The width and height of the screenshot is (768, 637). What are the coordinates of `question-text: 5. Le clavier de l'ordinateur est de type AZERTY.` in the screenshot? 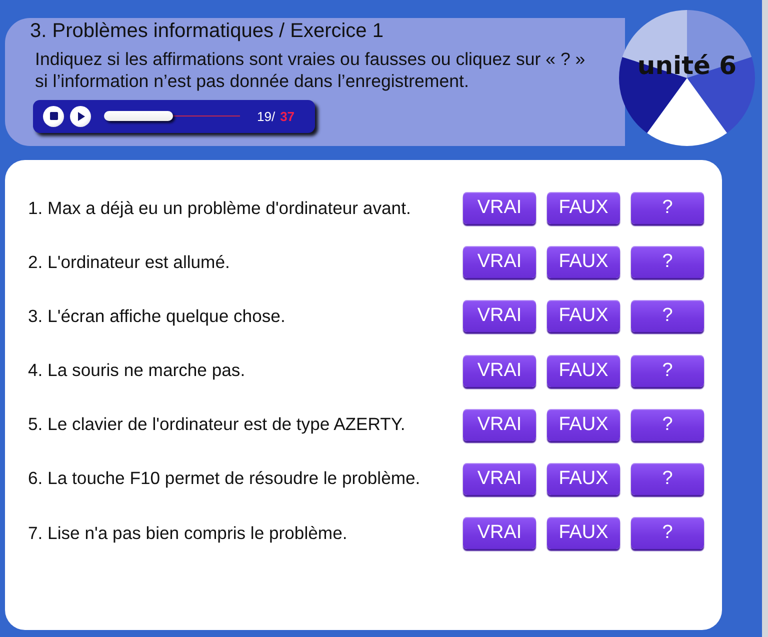 It's located at (217, 425).